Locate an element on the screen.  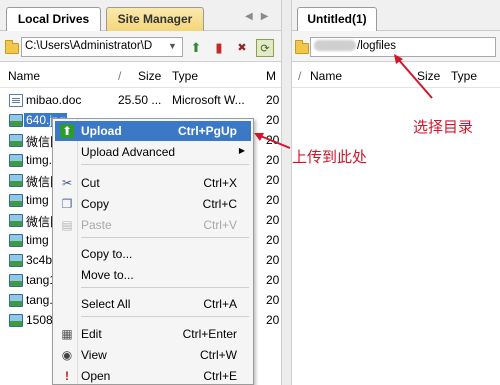
left-path-bar: C:\Users\Administrator\D ▼ ⬆ ▮ ✖ ⟳ is located at coordinates (140, 46).